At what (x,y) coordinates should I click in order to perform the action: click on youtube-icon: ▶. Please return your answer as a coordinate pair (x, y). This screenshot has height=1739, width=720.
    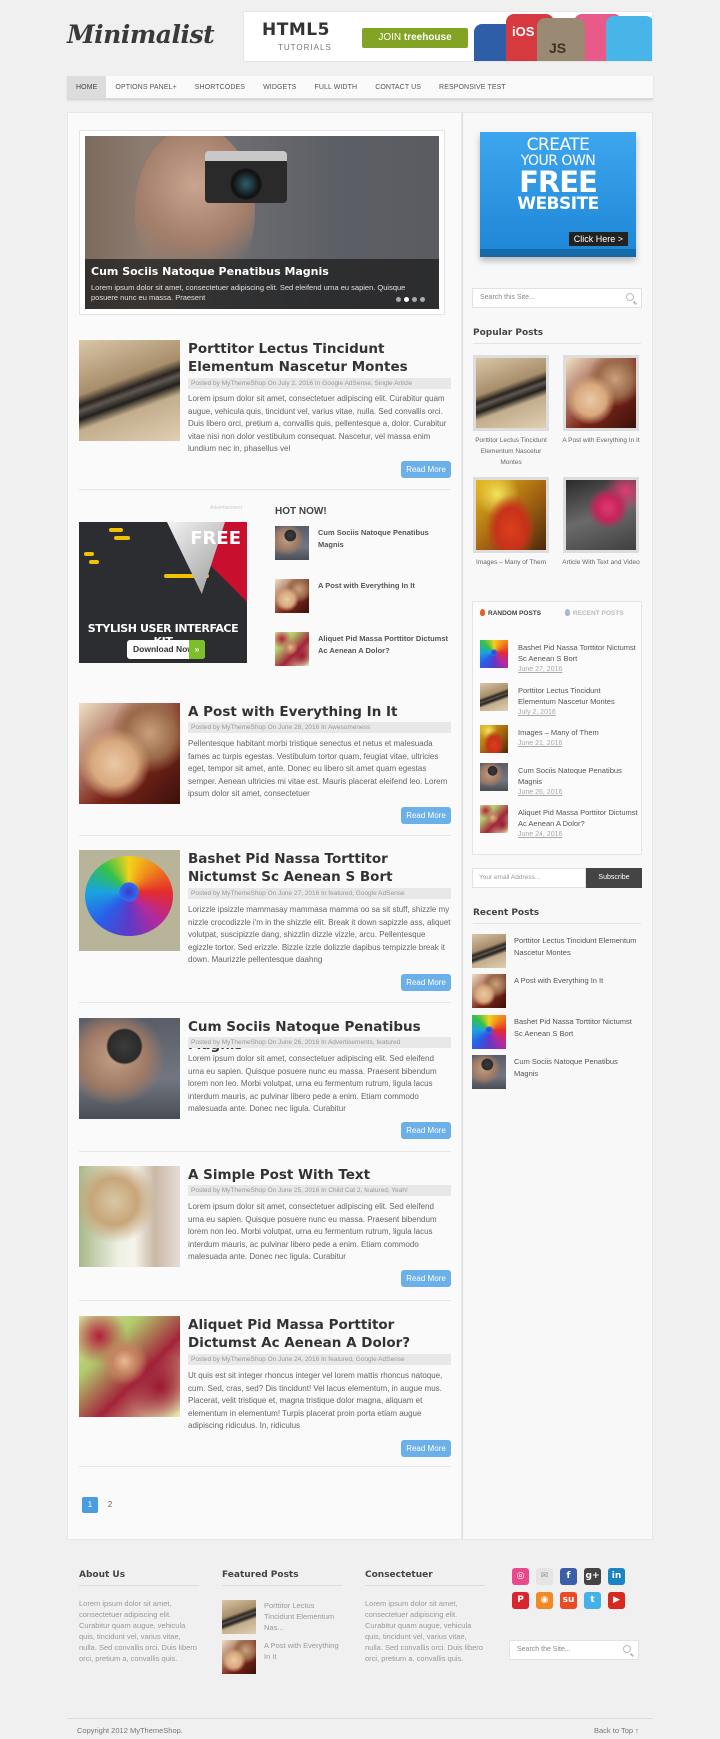
    Looking at the image, I should click on (616, 1600).